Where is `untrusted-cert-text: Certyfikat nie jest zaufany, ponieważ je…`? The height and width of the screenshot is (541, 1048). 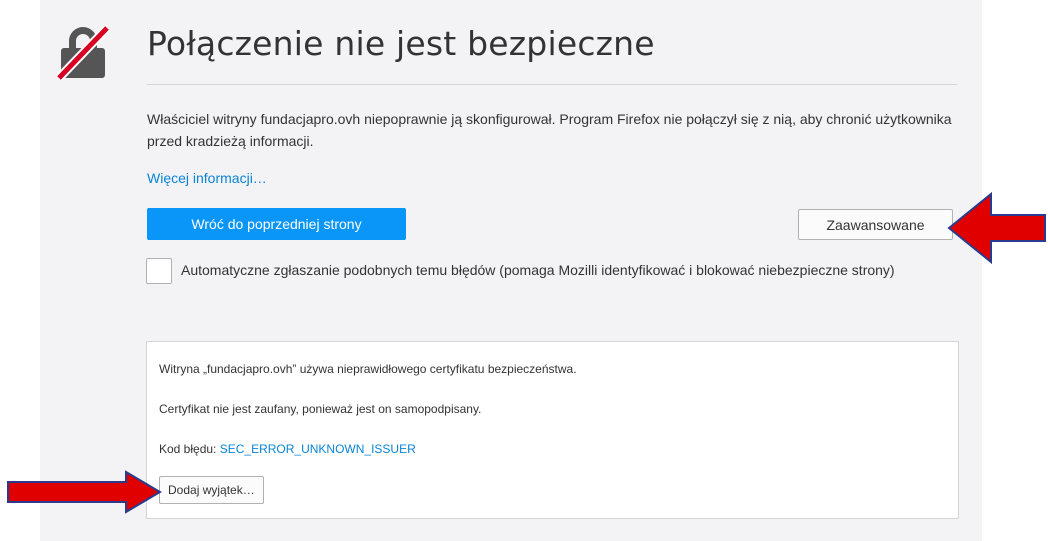
untrusted-cert-text: Certyfikat nie jest zaufany, ponieważ je… is located at coordinates (320, 409).